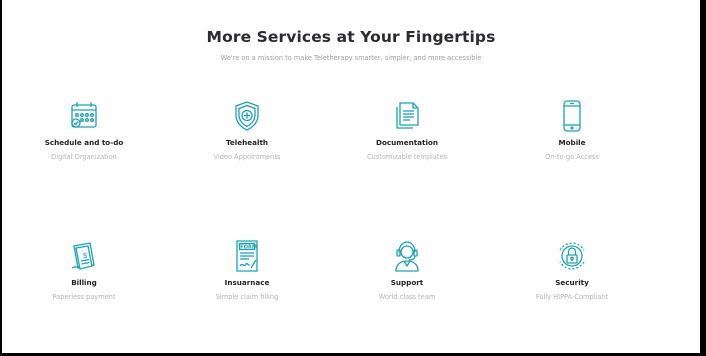 The height and width of the screenshot is (356, 706). What do you see at coordinates (407, 115) in the screenshot?
I see `documents-icon` at bounding box center [407, 115].